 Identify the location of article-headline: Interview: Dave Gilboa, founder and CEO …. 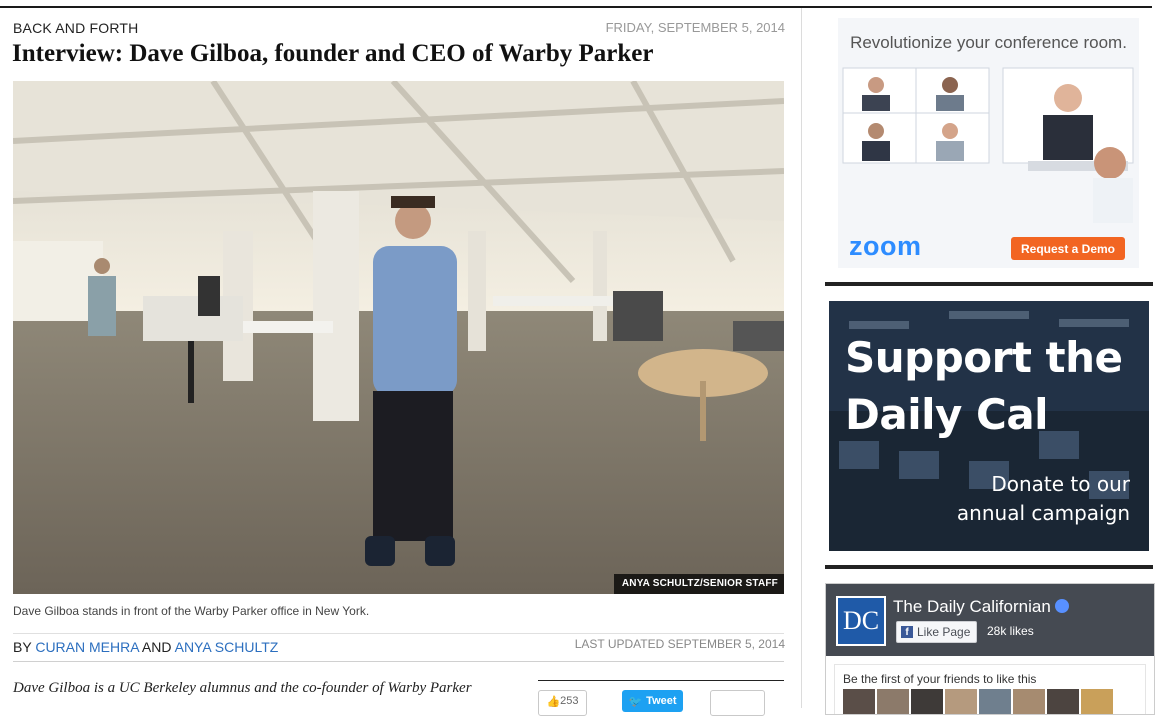
(333, 53).